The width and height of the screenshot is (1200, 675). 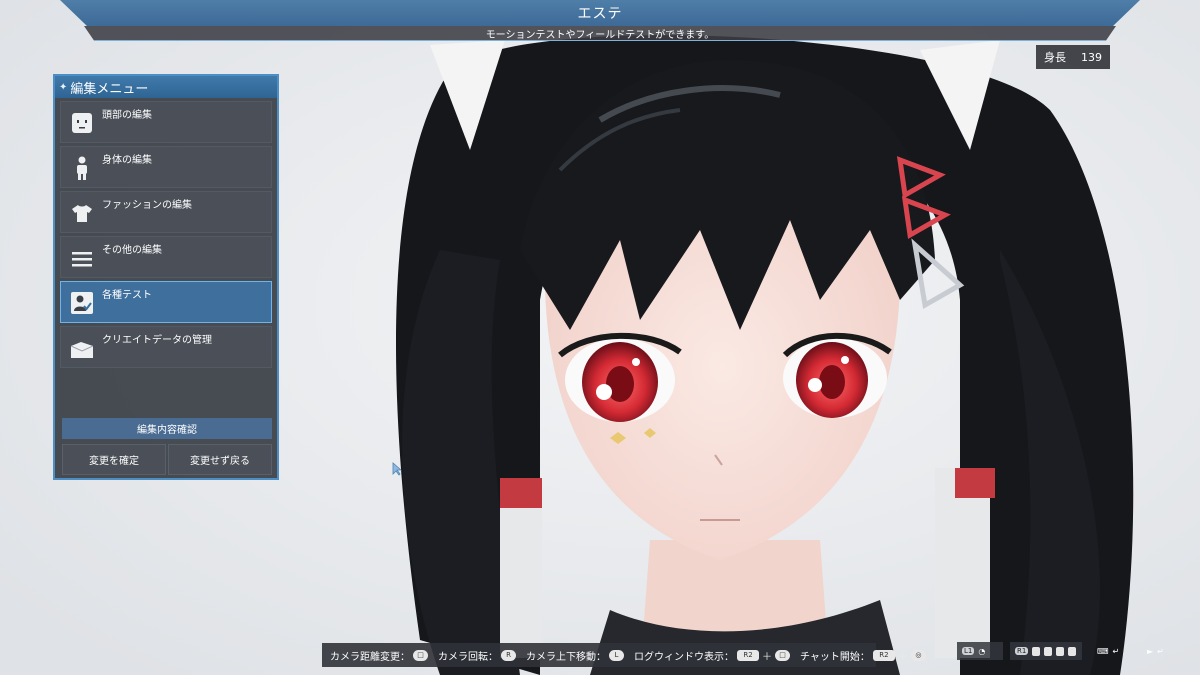 I want to click on control-hint-camera-zoom: カメラ距離変更： □, so click(x=379, y=655).